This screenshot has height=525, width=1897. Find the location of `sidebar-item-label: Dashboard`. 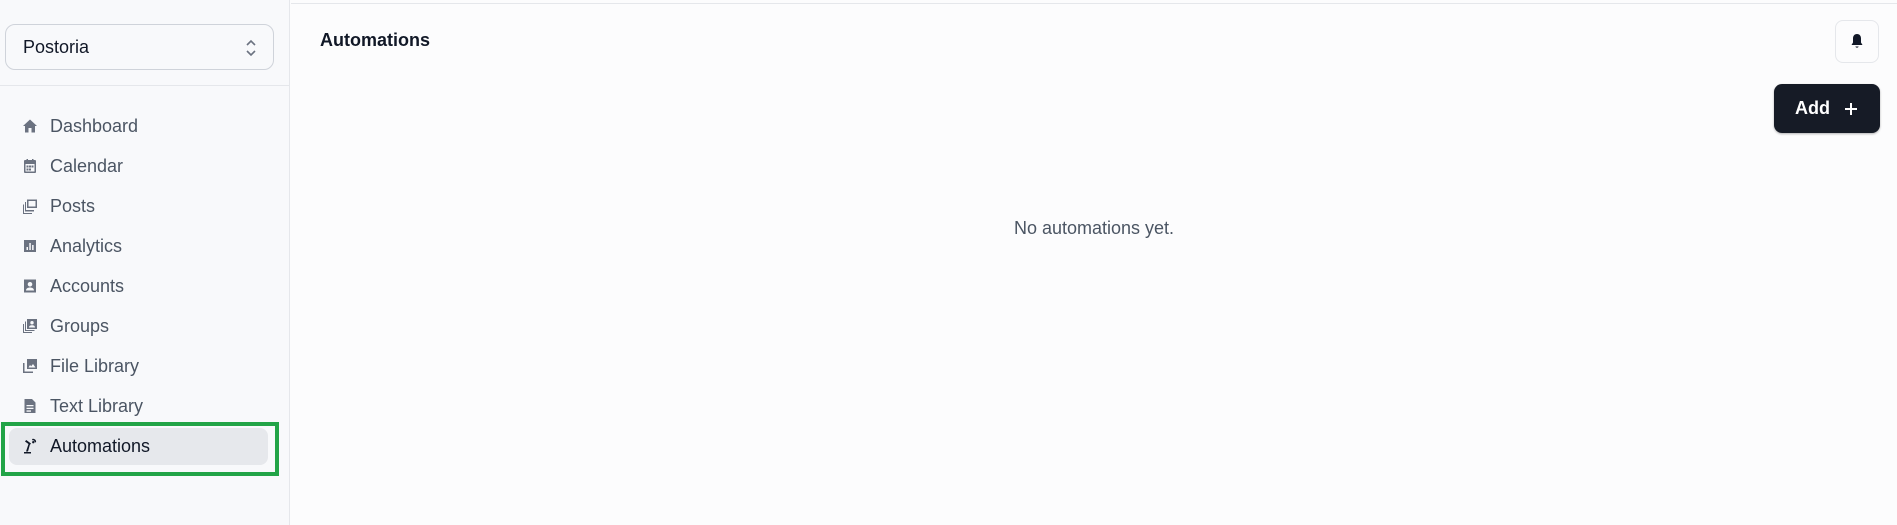

sidebar-item-label: Dashboard is located at coordinates (94, 125).